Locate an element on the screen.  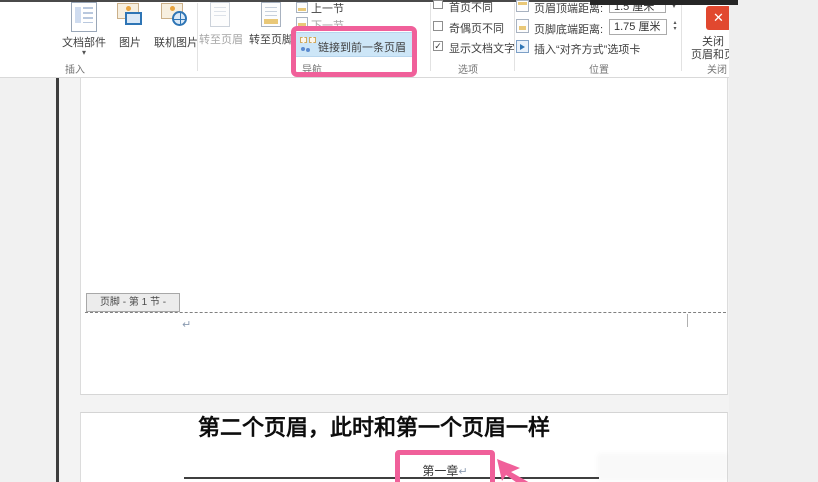
show-document-text-checkbox-row: ✓ 显示文档文字 is located at coordinates (478, 47).